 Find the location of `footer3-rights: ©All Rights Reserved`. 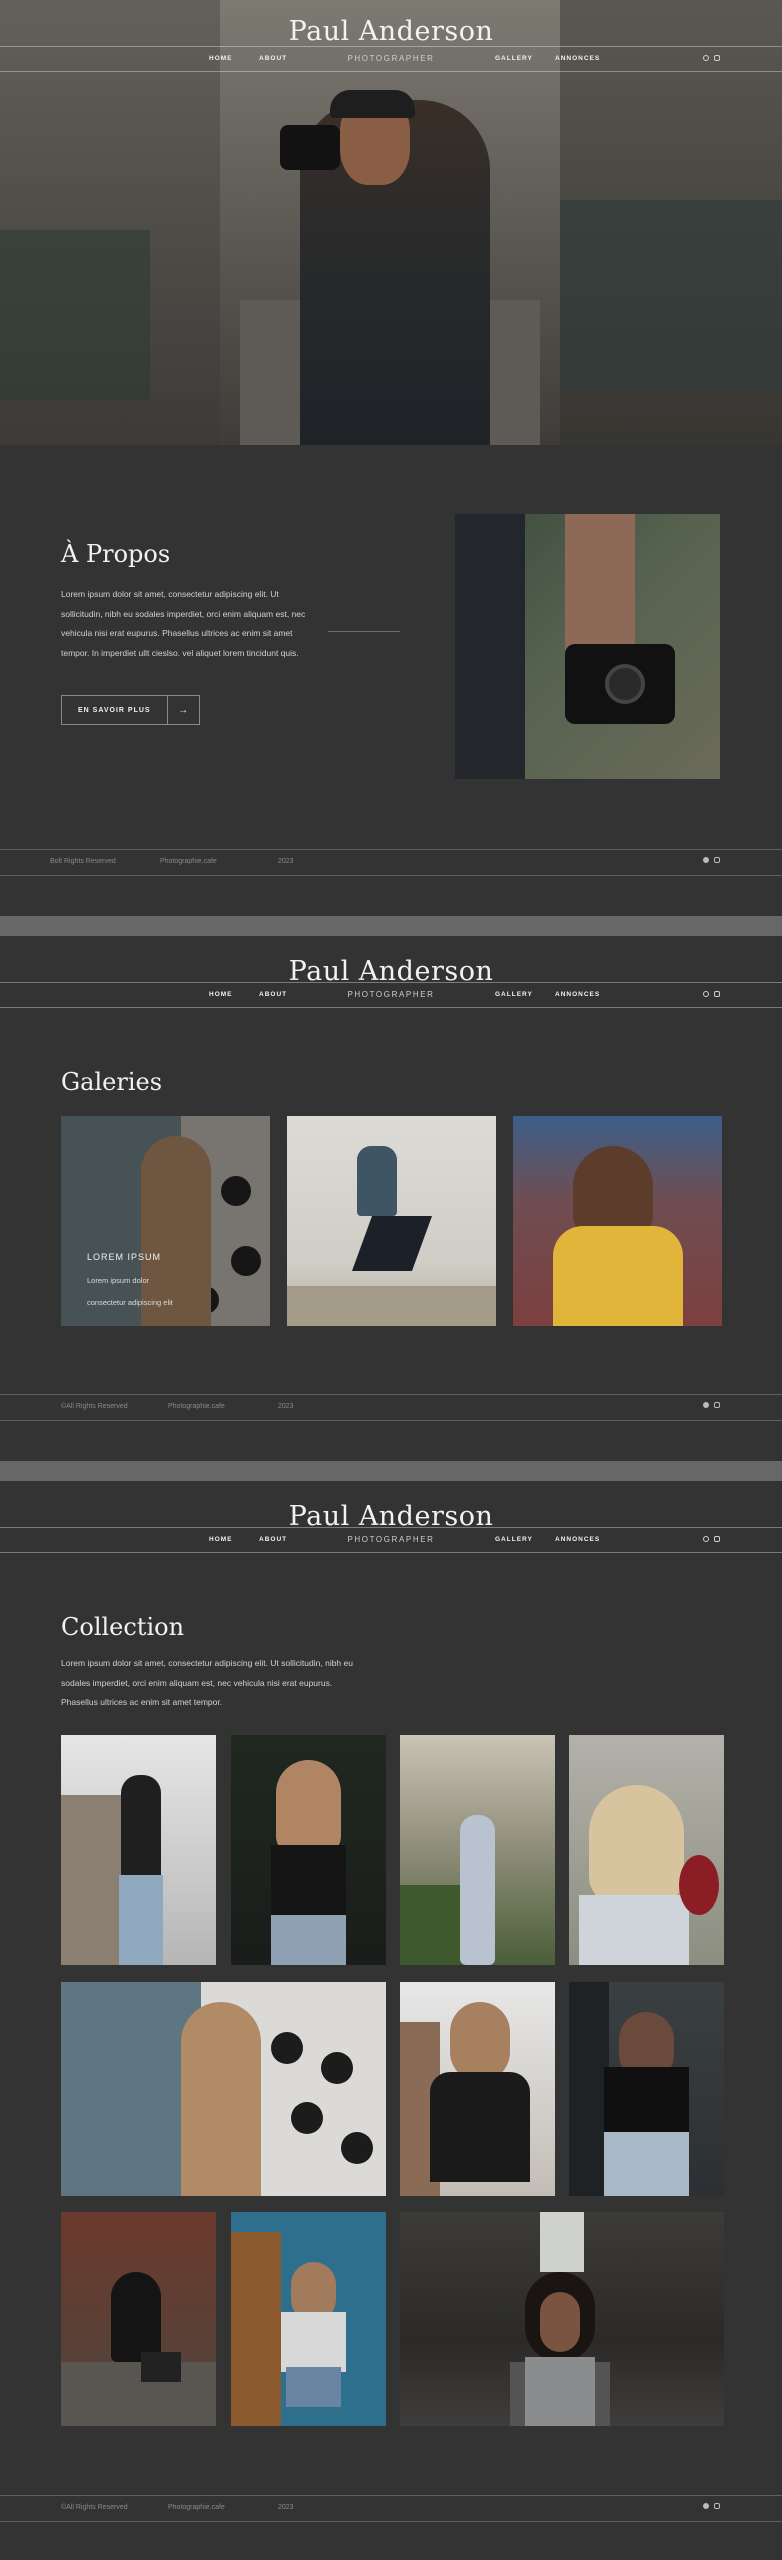

footer3-rights: ©All Rights Reserved is located at coordinates (94, 2507).